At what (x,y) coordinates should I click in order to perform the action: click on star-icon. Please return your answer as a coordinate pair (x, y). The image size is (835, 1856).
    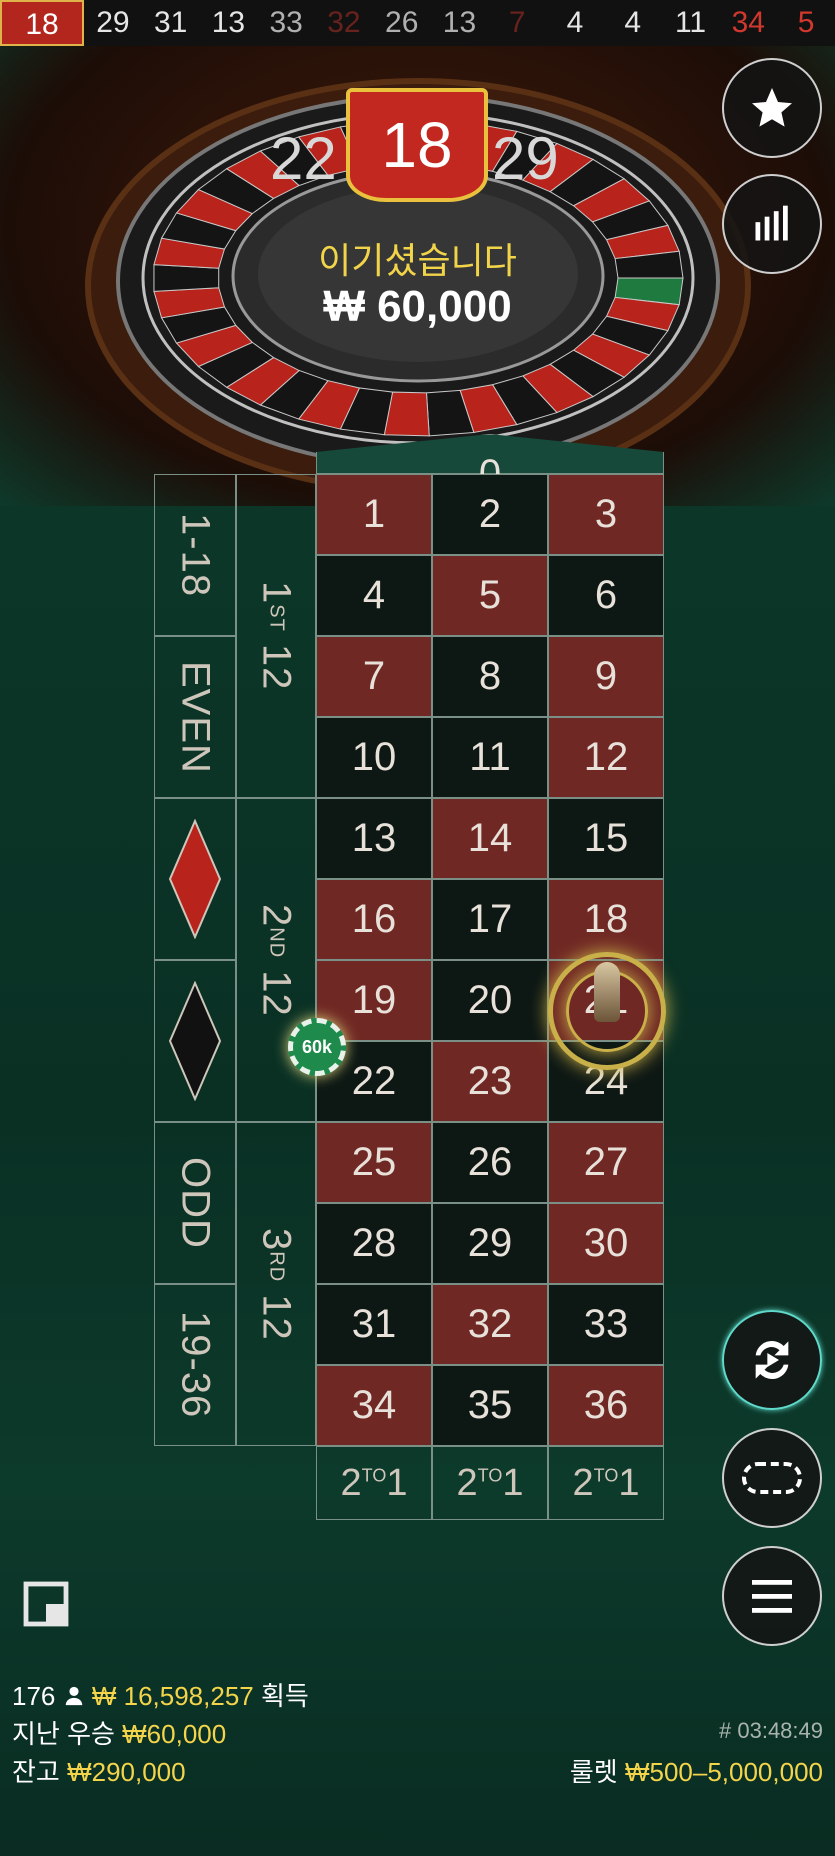
    Looking at the image, I should click on (772, 107).